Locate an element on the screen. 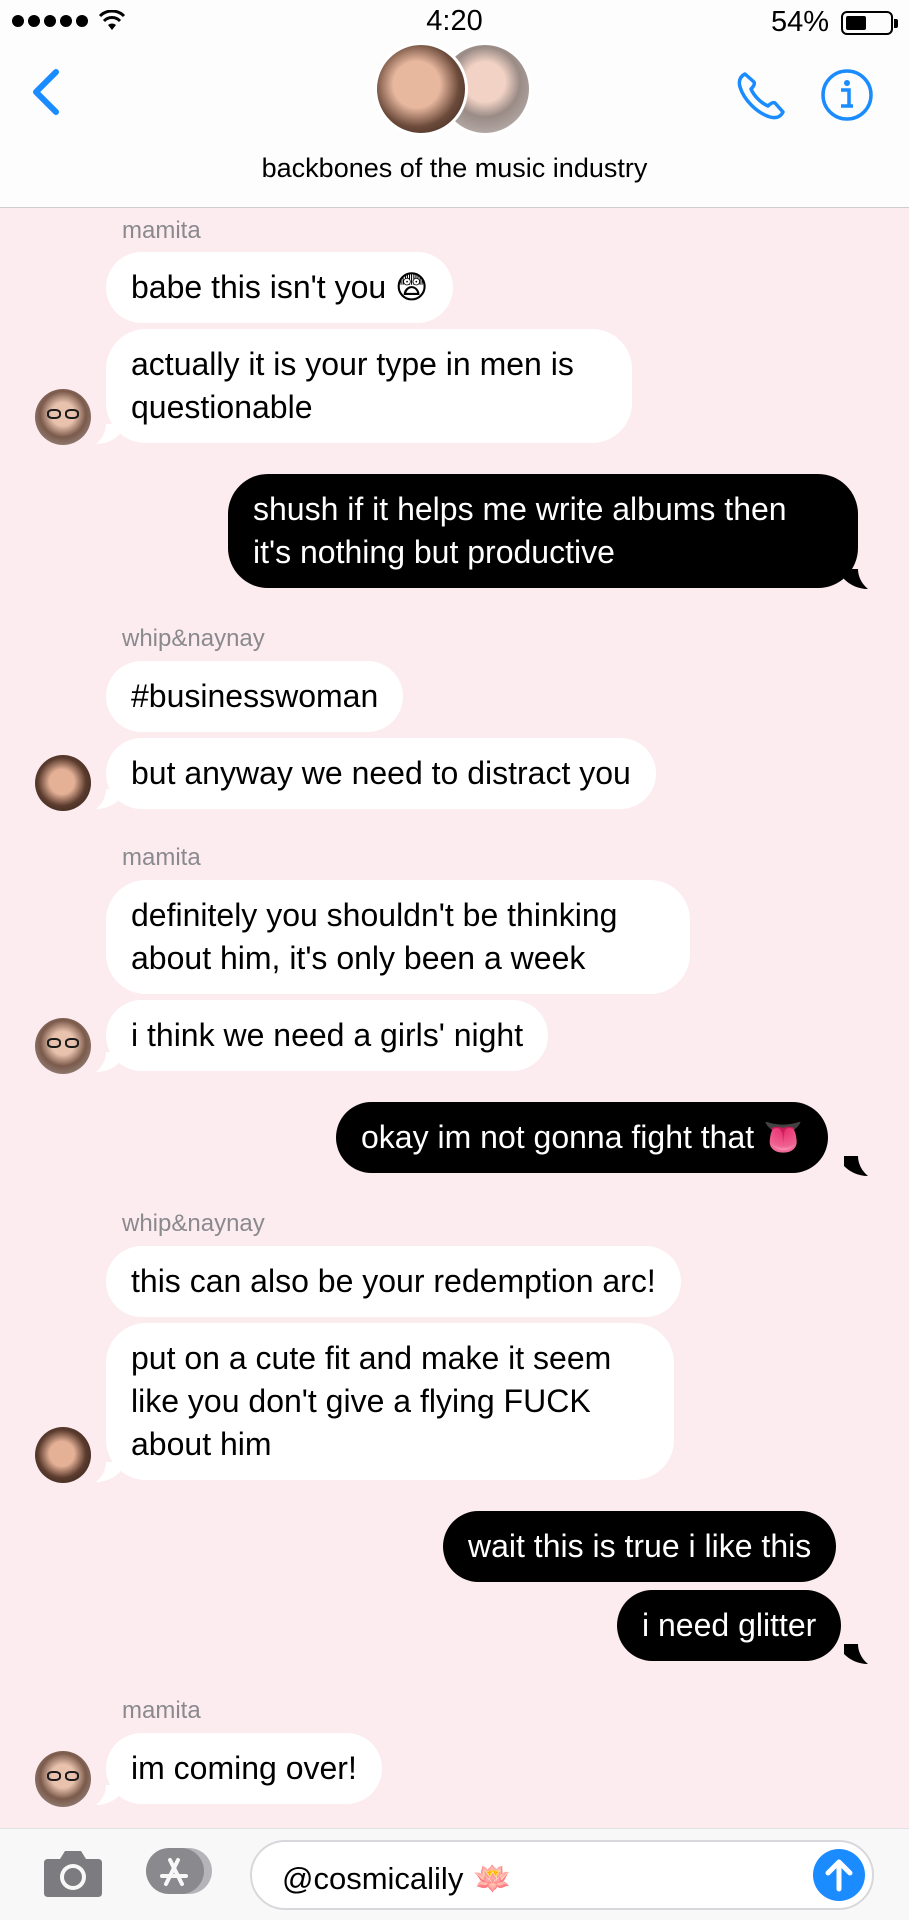 The image size is (909, 1920). battery-icon is located at coordinates (869, 23).